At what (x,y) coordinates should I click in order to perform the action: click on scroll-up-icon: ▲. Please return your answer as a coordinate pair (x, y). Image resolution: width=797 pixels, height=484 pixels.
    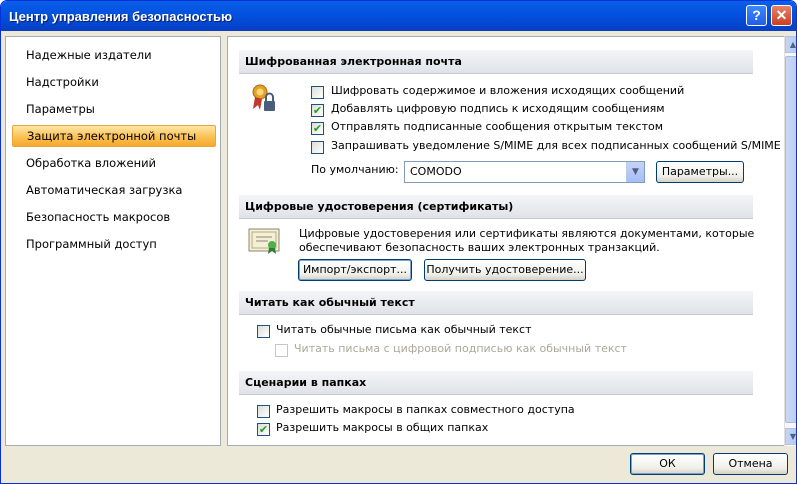
    Looking at the image, I should click on (790, 44).